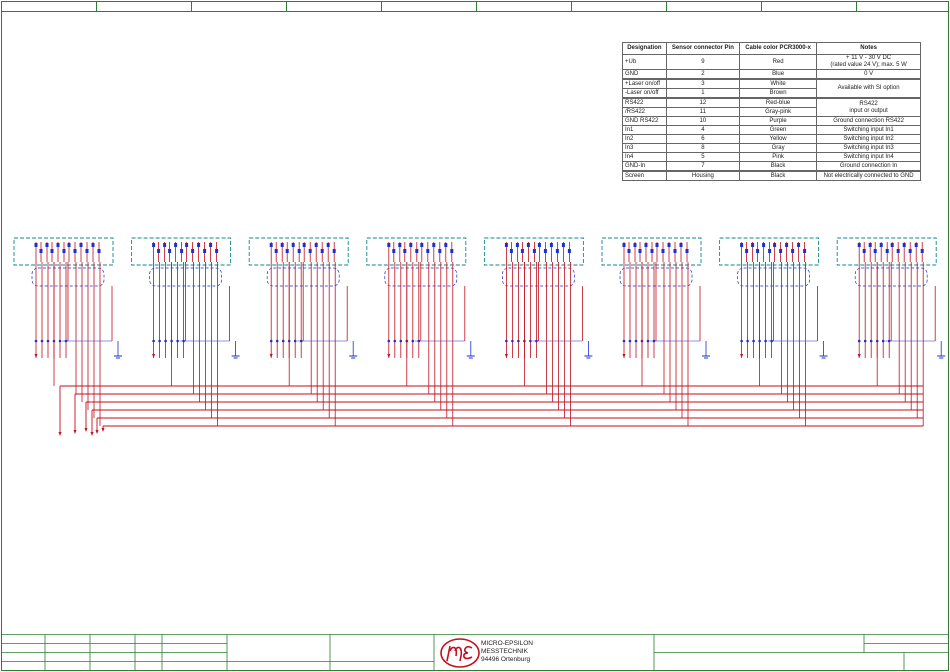  I want to click on notes-line: Not electrically connected to GND, so click(868, 175).